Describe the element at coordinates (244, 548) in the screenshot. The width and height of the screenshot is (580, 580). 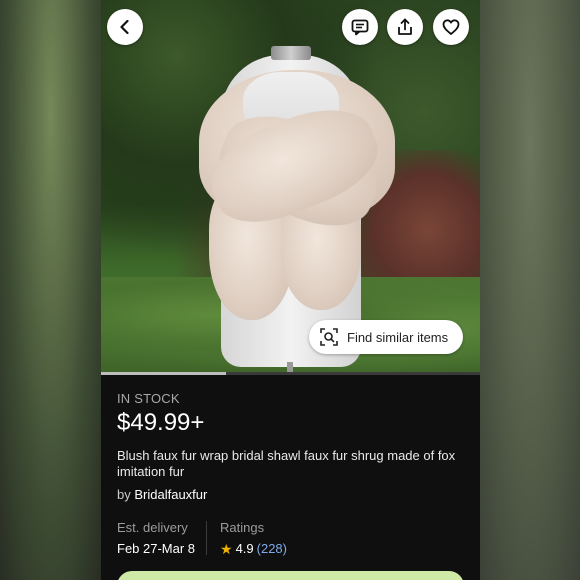
I see `rating-score: 4.9` at that location.